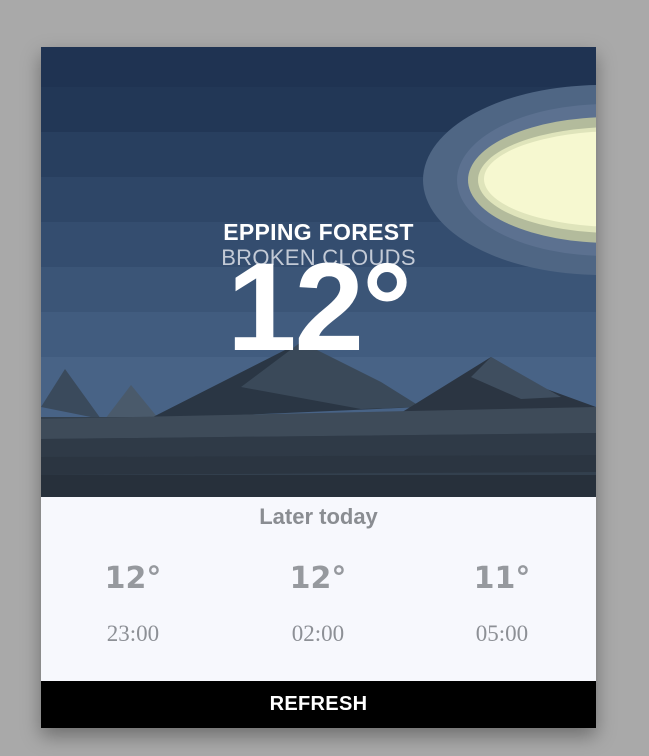 This screenshot has width=649, height=756. I want to click on later-today-heading: Later today, so click(318, 516).